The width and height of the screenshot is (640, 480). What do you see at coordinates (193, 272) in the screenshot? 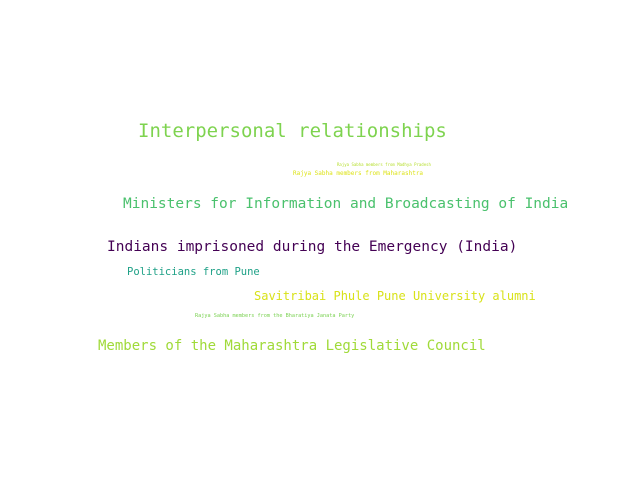
I see `cloud-word: Politicians from Pune` at bounding box center [193, 272].